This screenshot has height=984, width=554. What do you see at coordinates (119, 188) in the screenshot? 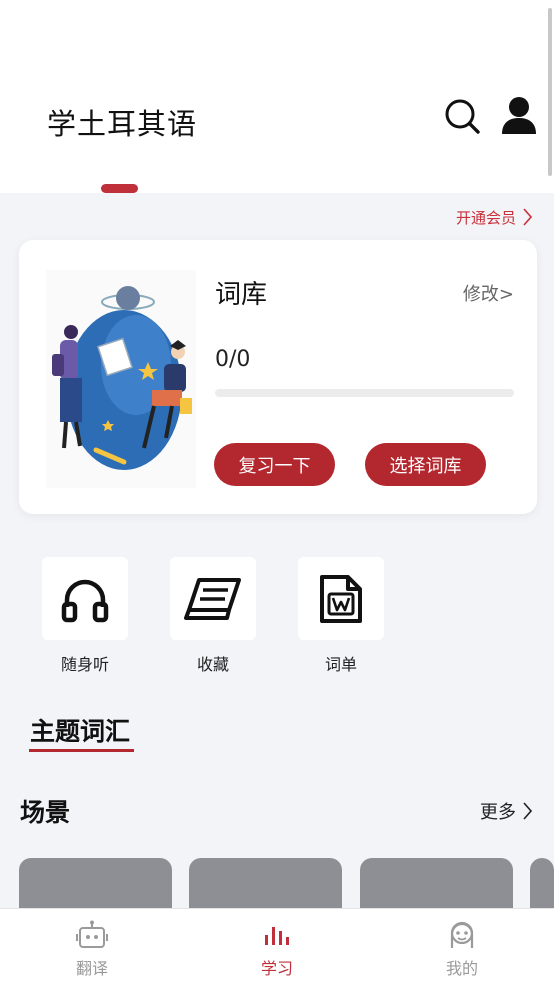
I see `tab-indicator` at bounding box center [119, 188].